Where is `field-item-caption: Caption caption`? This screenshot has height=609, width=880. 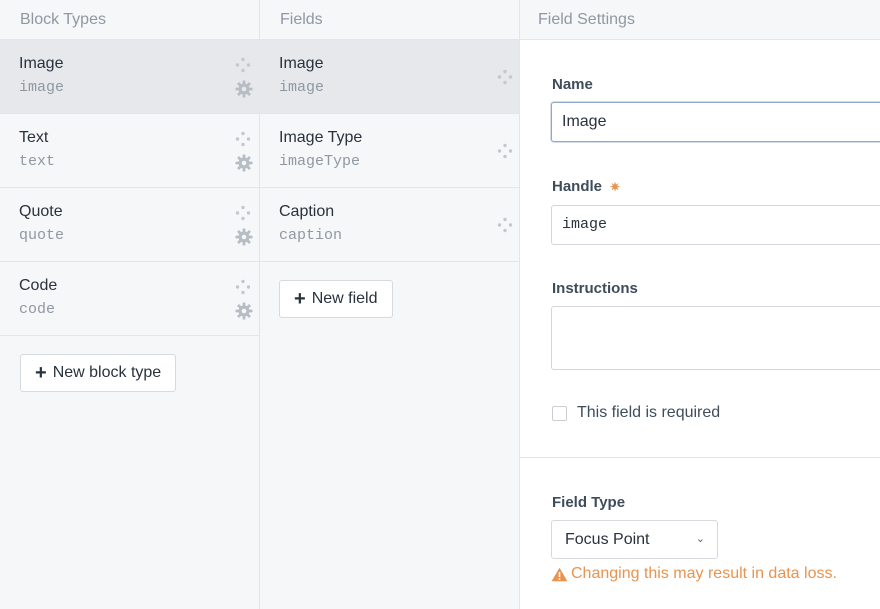
field-item-caption: Caption caption is located at coordinates (389, 225).